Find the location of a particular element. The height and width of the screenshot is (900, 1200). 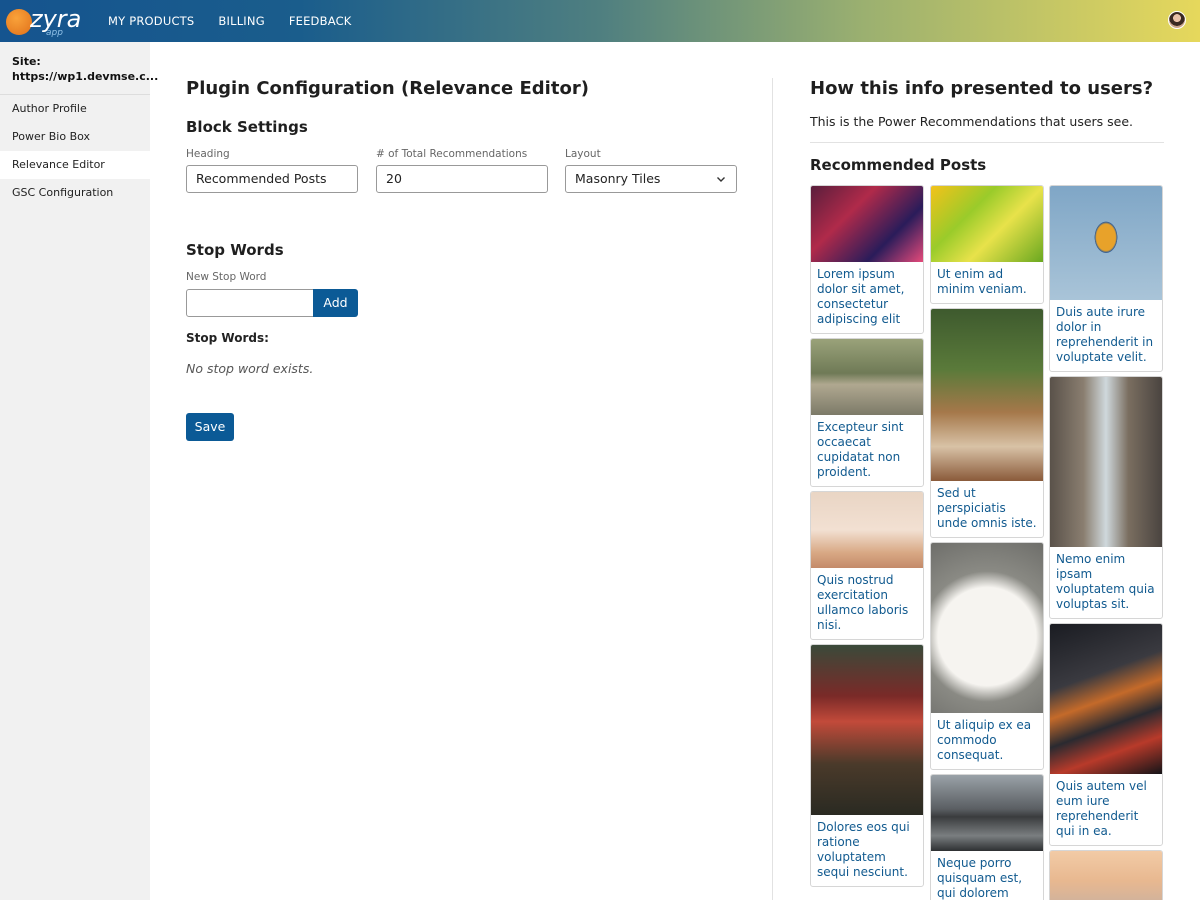

site-label: Site: is located at coordinates (26, 61).